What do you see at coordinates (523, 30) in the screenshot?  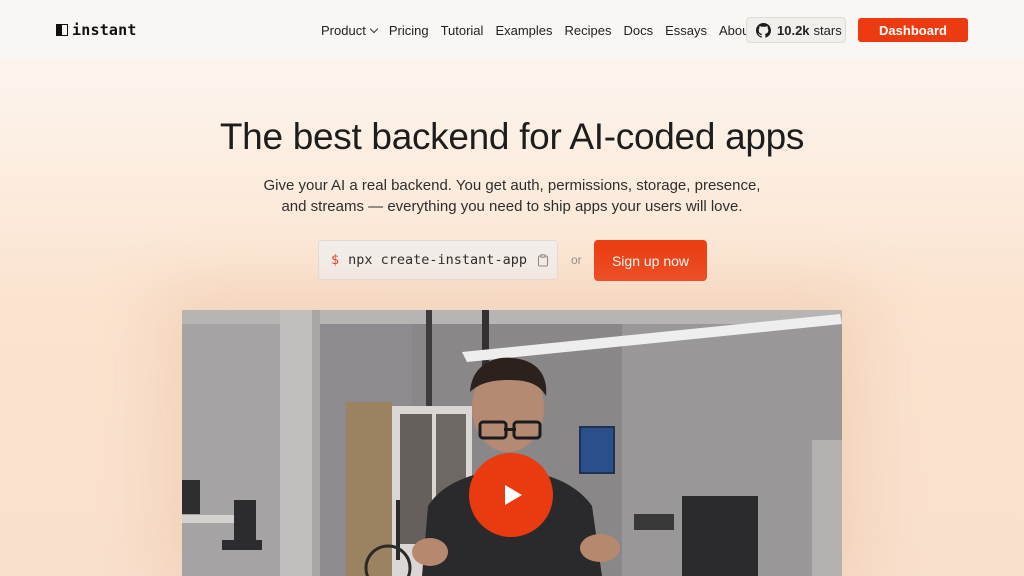 I see `nav-item-examples: Examples` at bounding box center [523, 30].